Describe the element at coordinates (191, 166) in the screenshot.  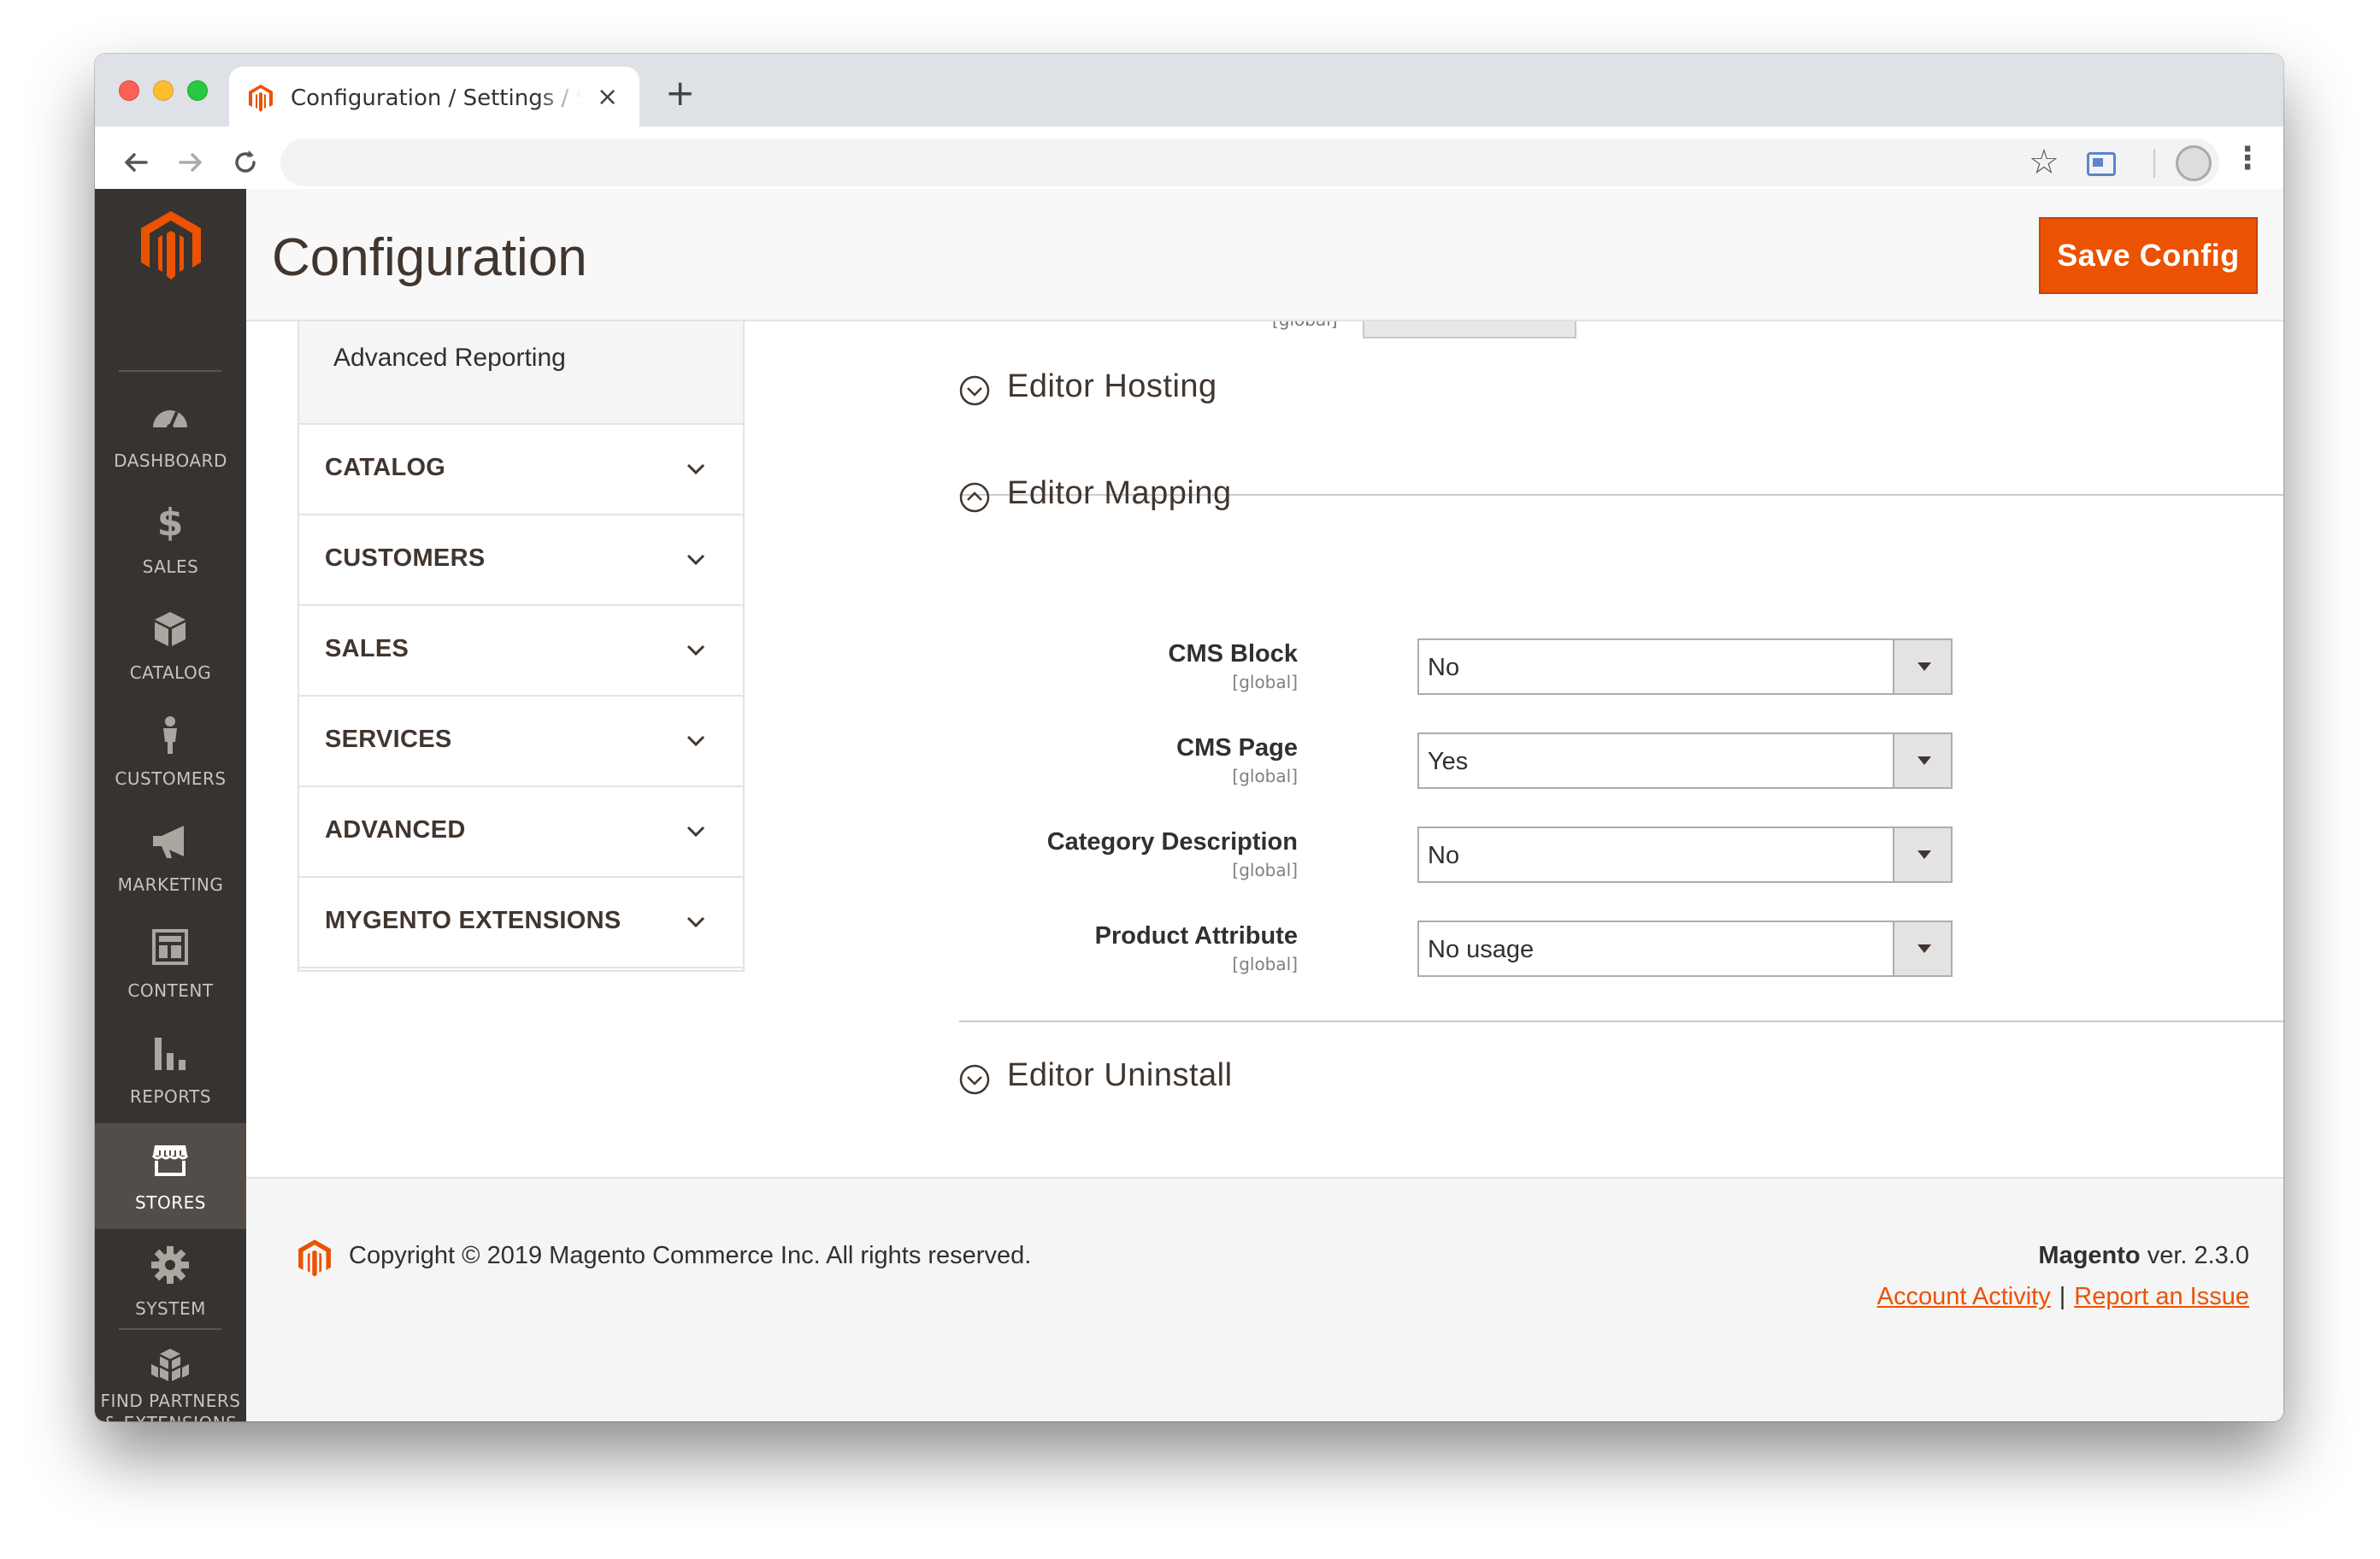
I see `forward-arrow-icon` at that location.